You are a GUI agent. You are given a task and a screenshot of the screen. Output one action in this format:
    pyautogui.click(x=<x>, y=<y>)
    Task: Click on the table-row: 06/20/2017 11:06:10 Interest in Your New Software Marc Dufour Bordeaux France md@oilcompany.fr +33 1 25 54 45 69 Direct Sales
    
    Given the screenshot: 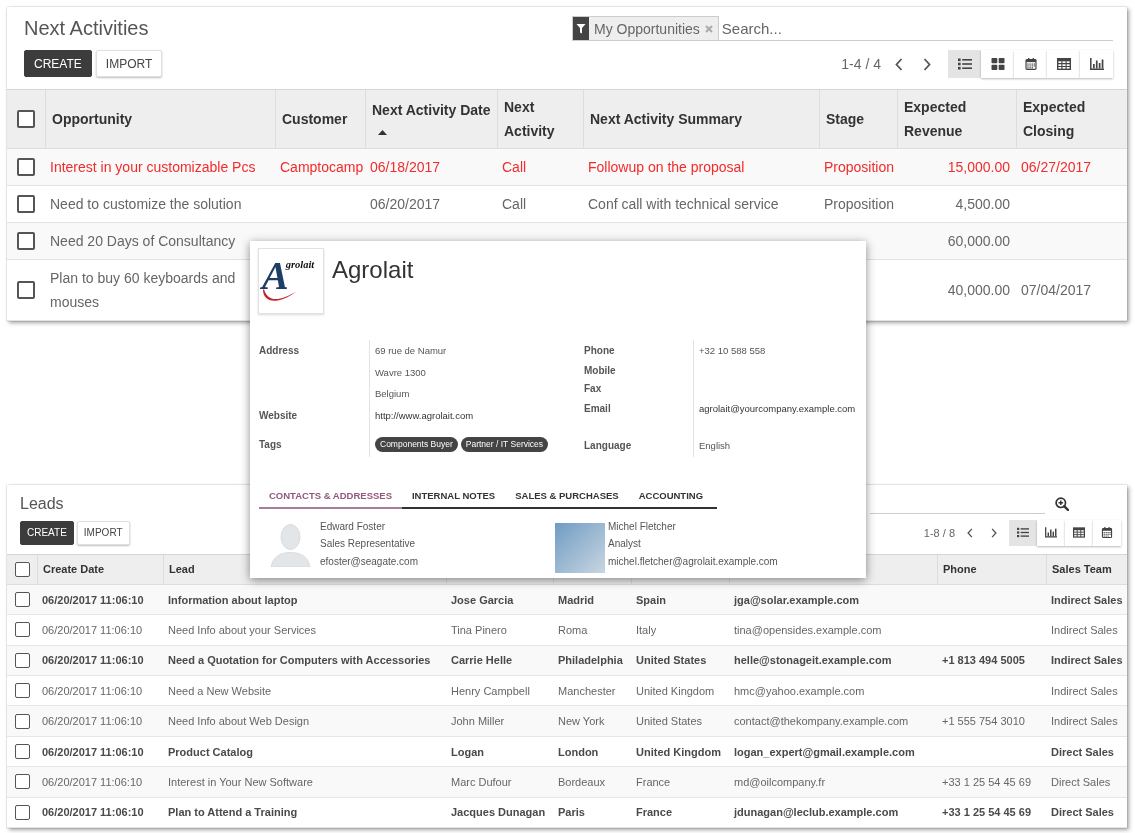 What is the action you would take?
    pyautogui.click(x=567, y=782)
    